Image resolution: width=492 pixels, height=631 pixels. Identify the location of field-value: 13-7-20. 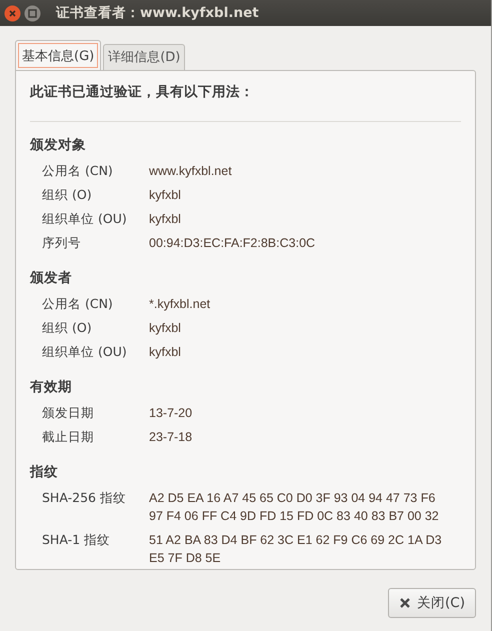
(170, 413).